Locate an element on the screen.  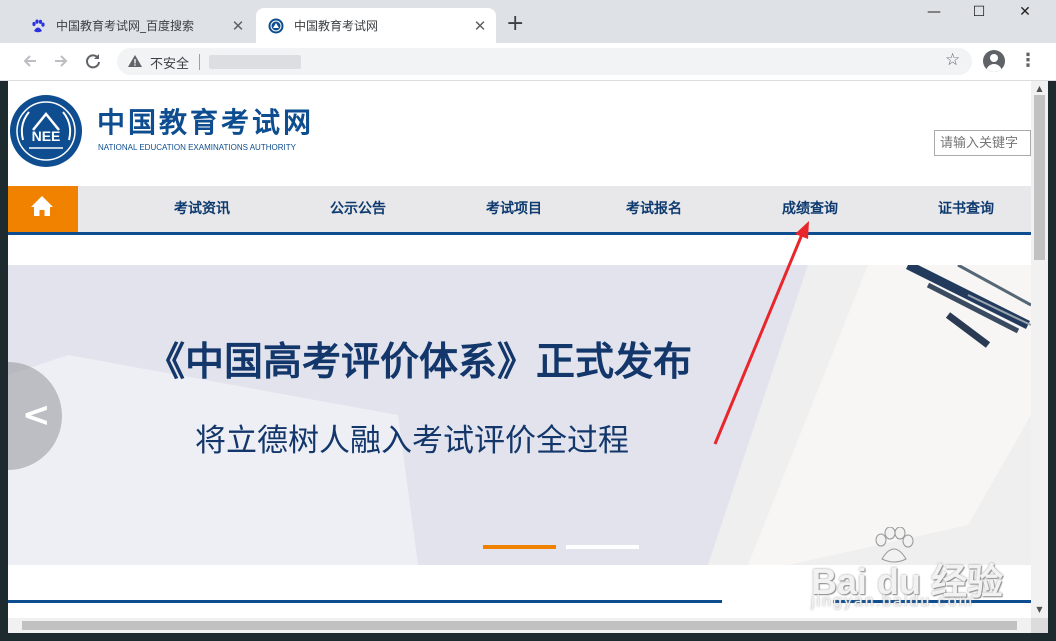
security-label: 不安全 is located at coordinates (169, 62).